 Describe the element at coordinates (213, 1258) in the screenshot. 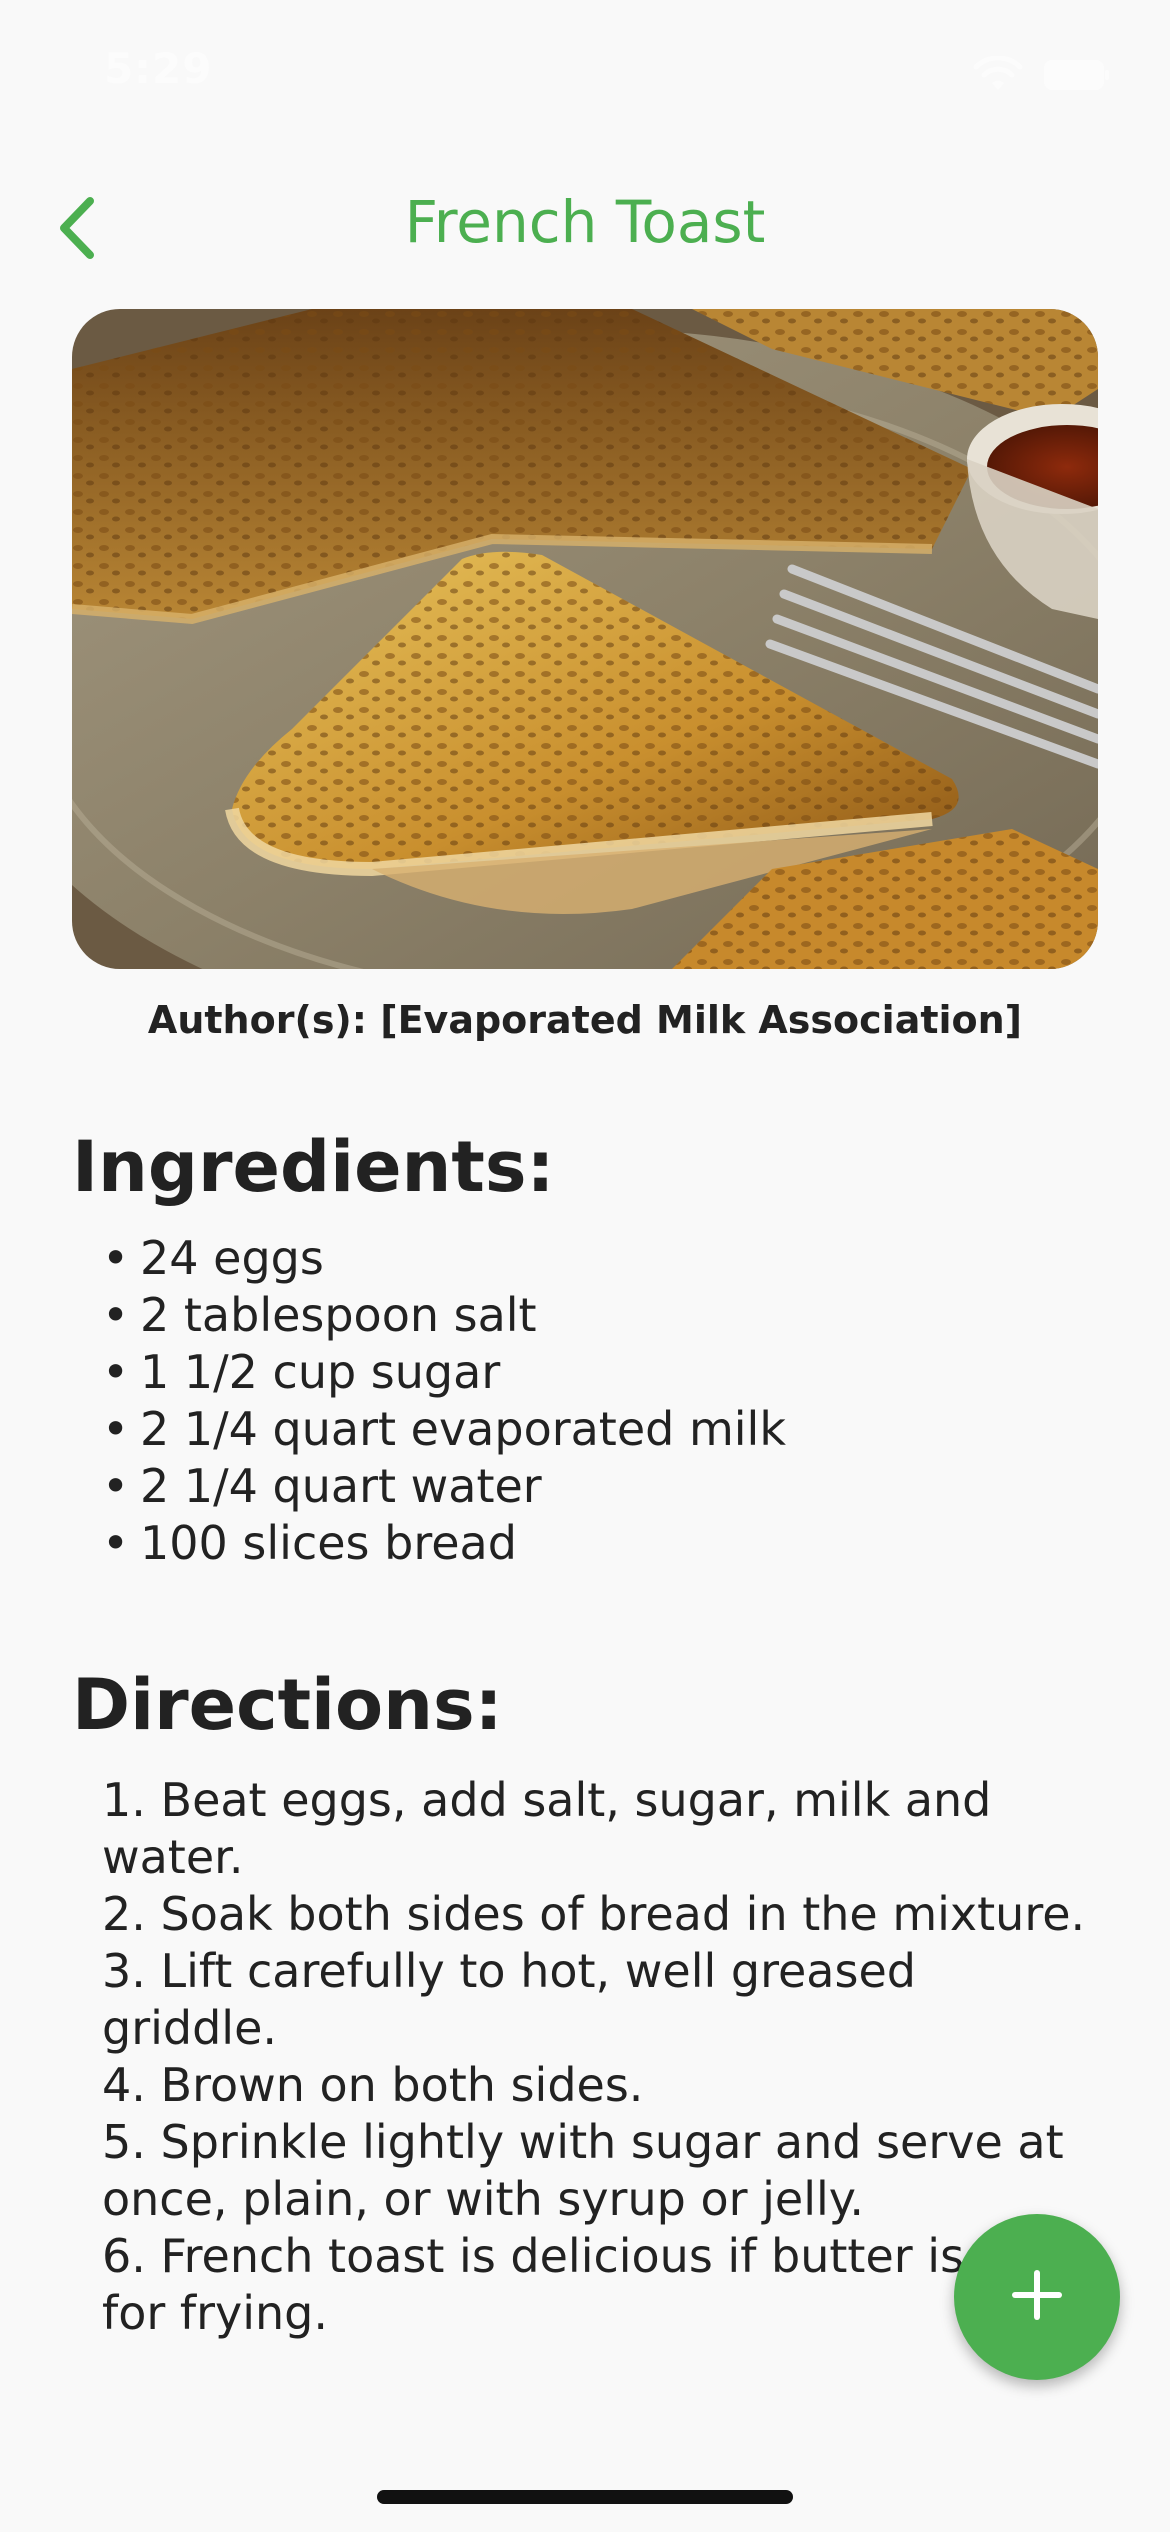

I see `list-item: • 24 eggs` at that location.